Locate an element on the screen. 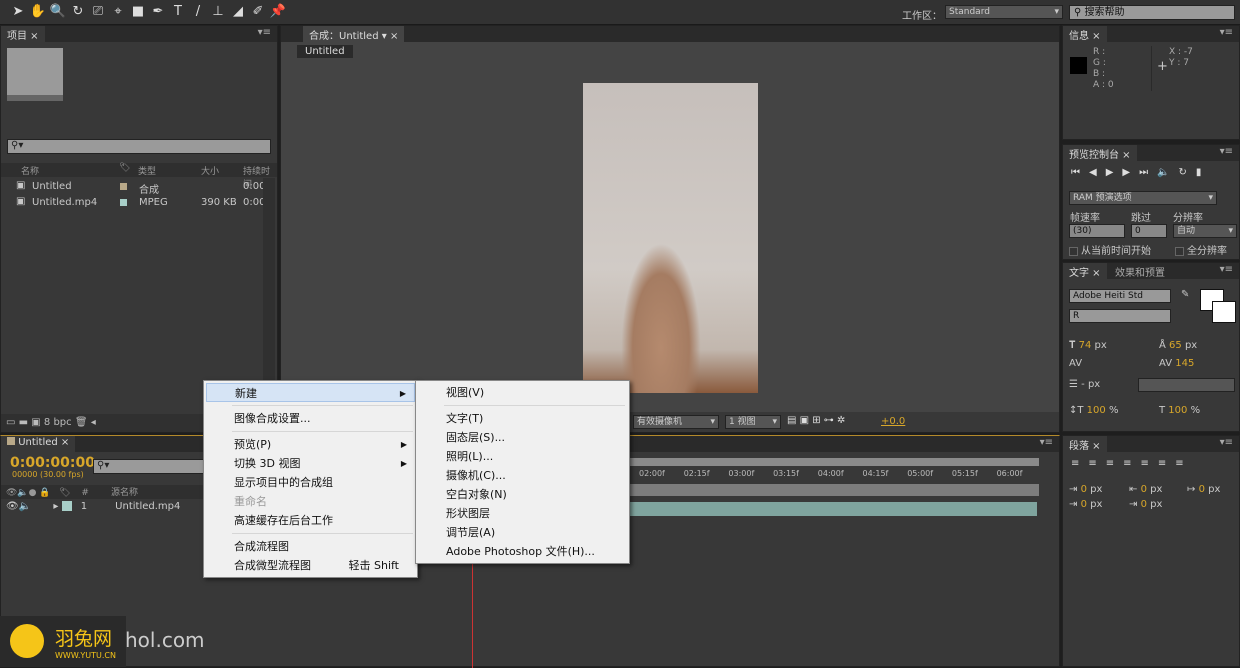  puppet-pin-icon: 📌 is located at coordinates (278, 11).